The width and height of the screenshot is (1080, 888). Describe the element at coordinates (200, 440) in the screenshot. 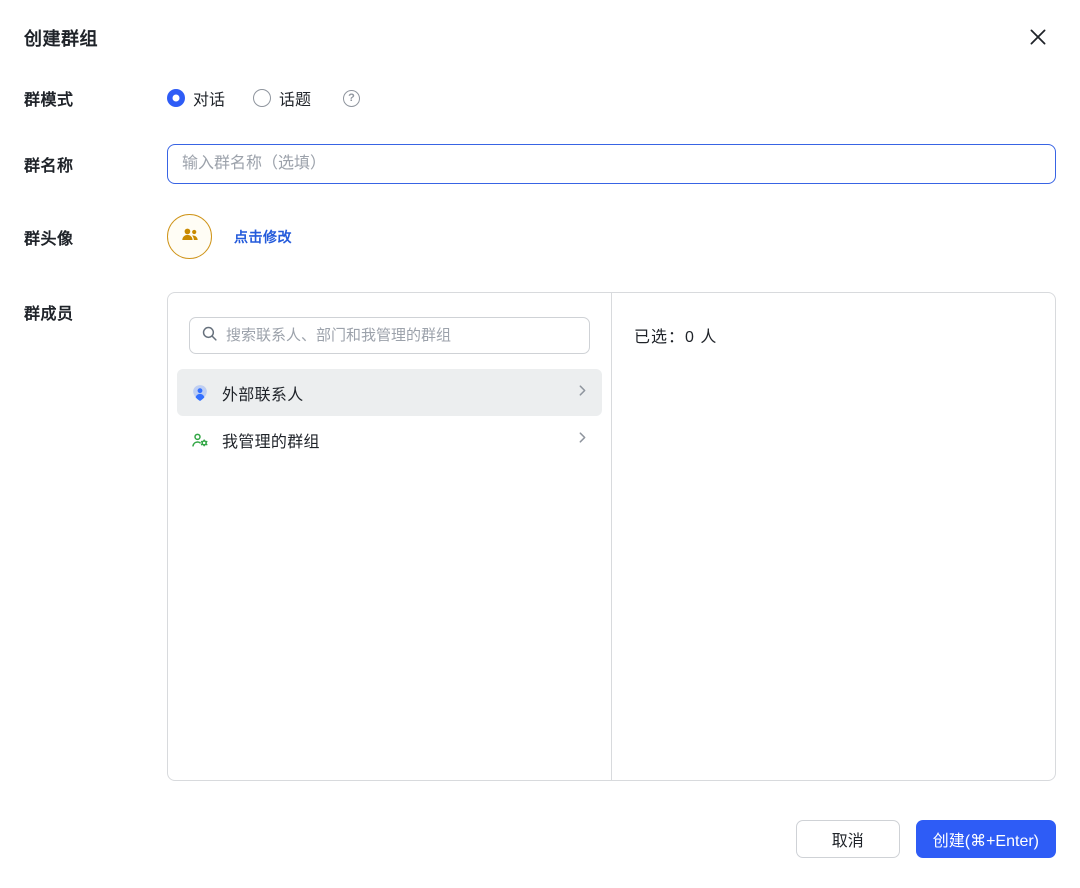

I see `managed-groups-icon` at that location.